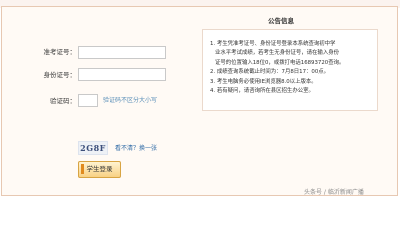 This screenshot has width=400, height=240. I want to click on button-marker-icon, so click(82, 169).